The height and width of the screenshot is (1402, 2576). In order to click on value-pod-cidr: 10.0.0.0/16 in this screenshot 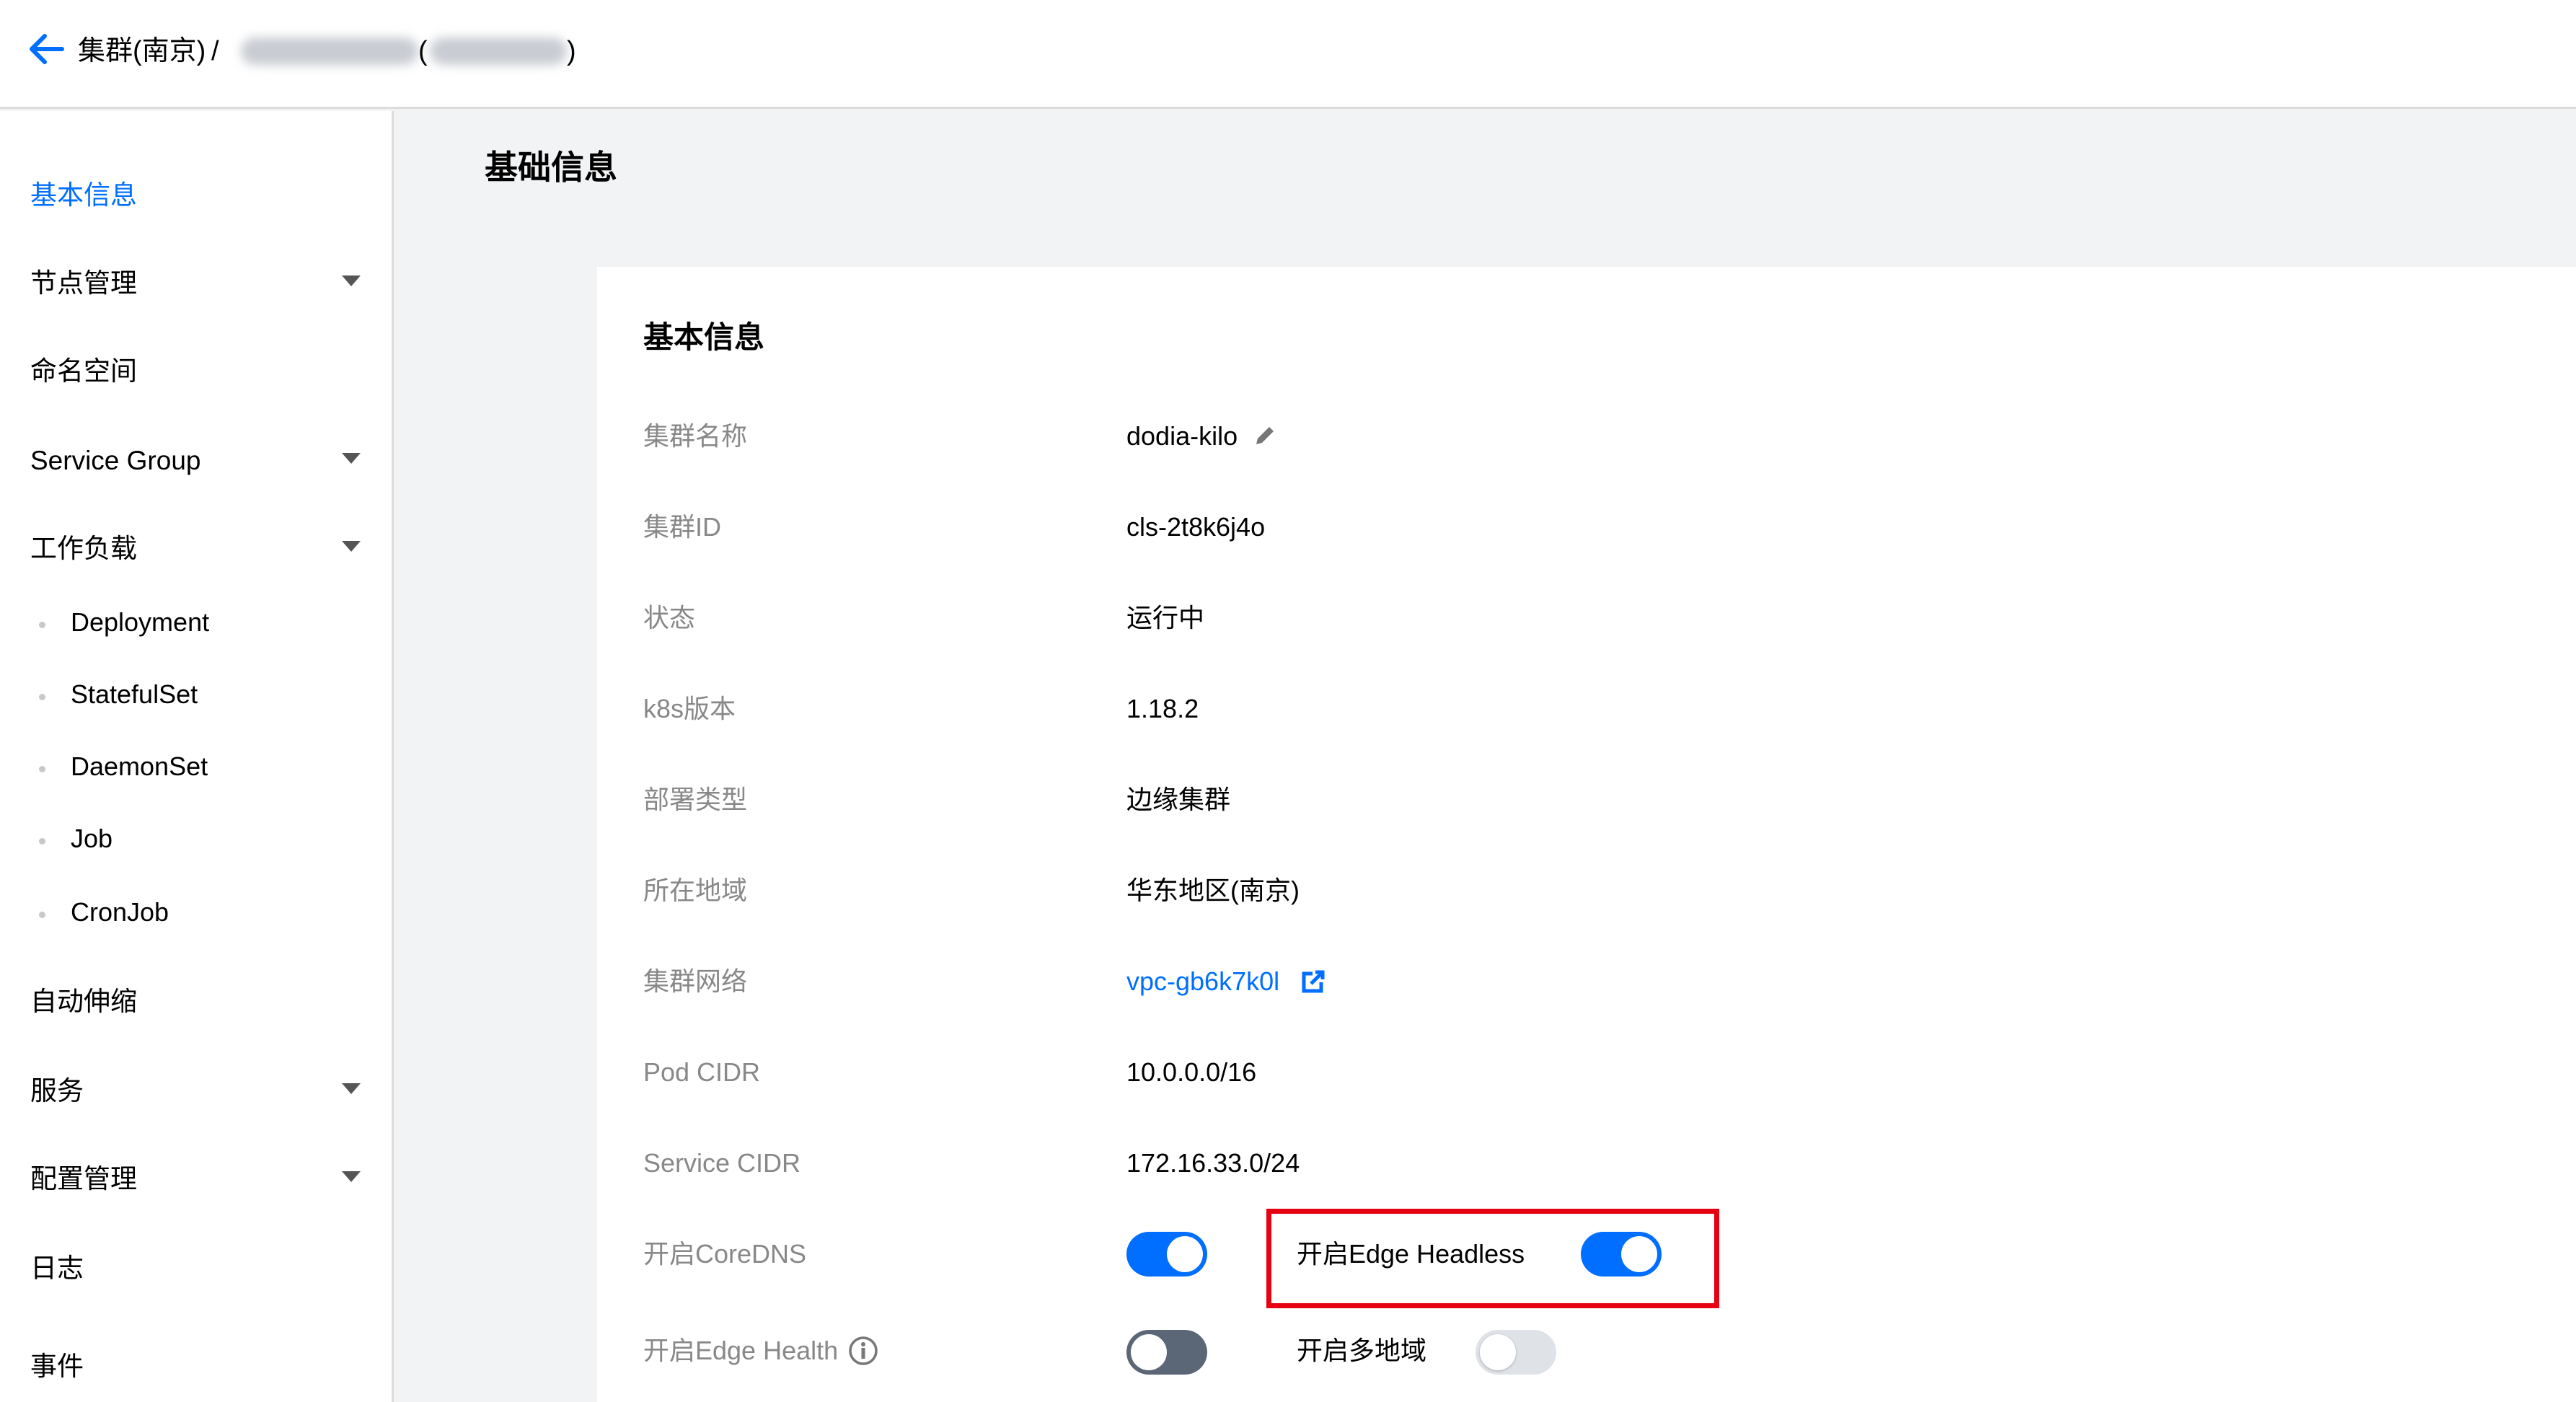, I will do `click(1191, 1072)`.